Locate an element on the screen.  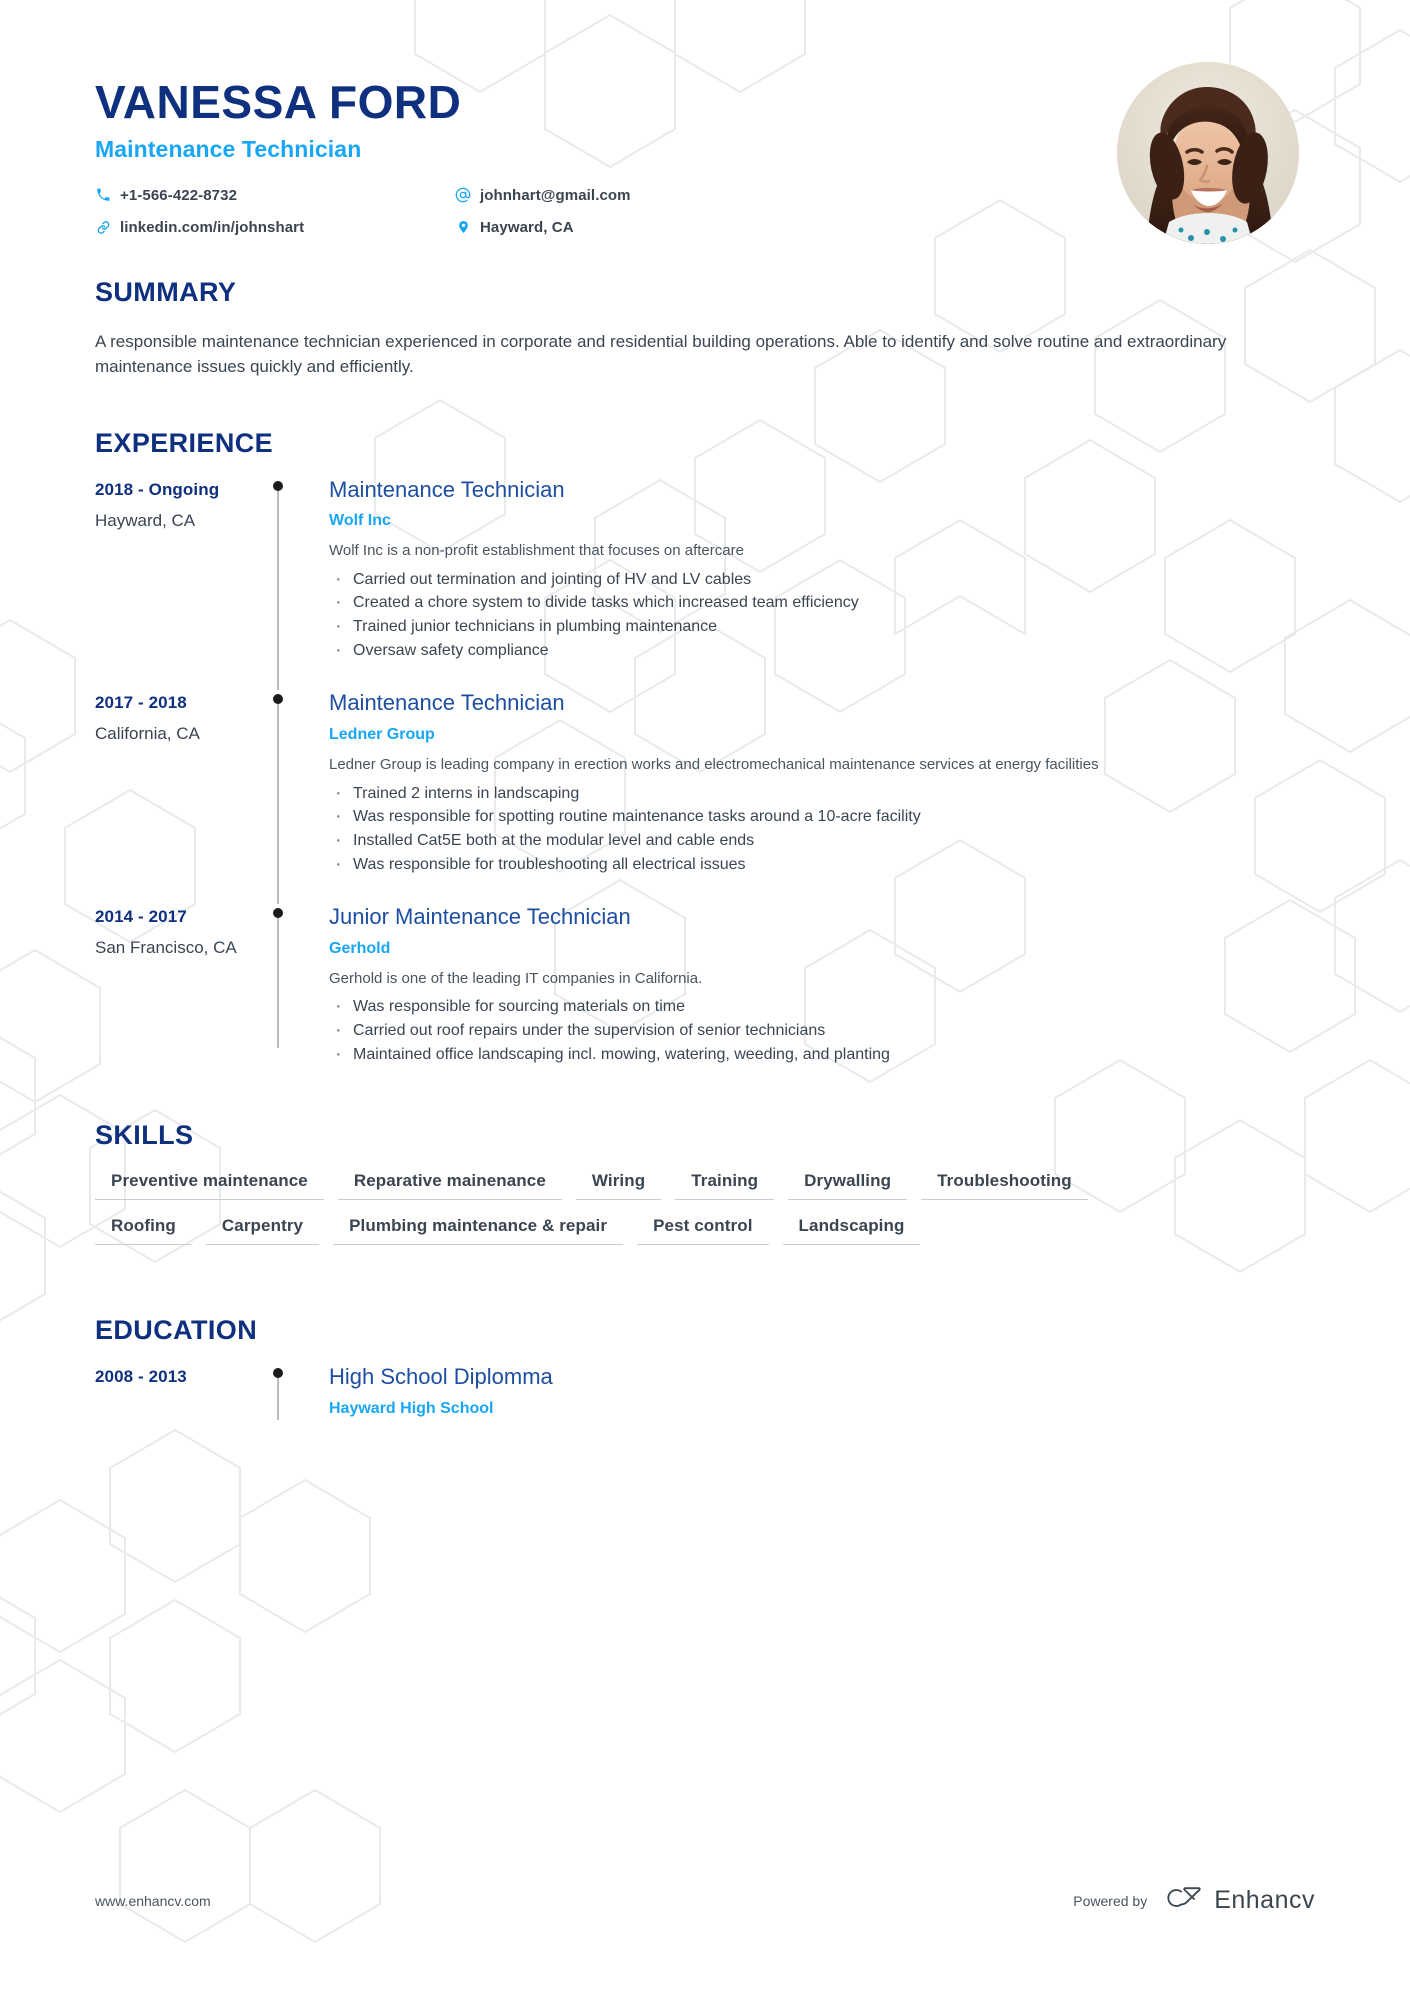
experience-entry-date: 2014 - 2017 is located at coordinates (141, 917).